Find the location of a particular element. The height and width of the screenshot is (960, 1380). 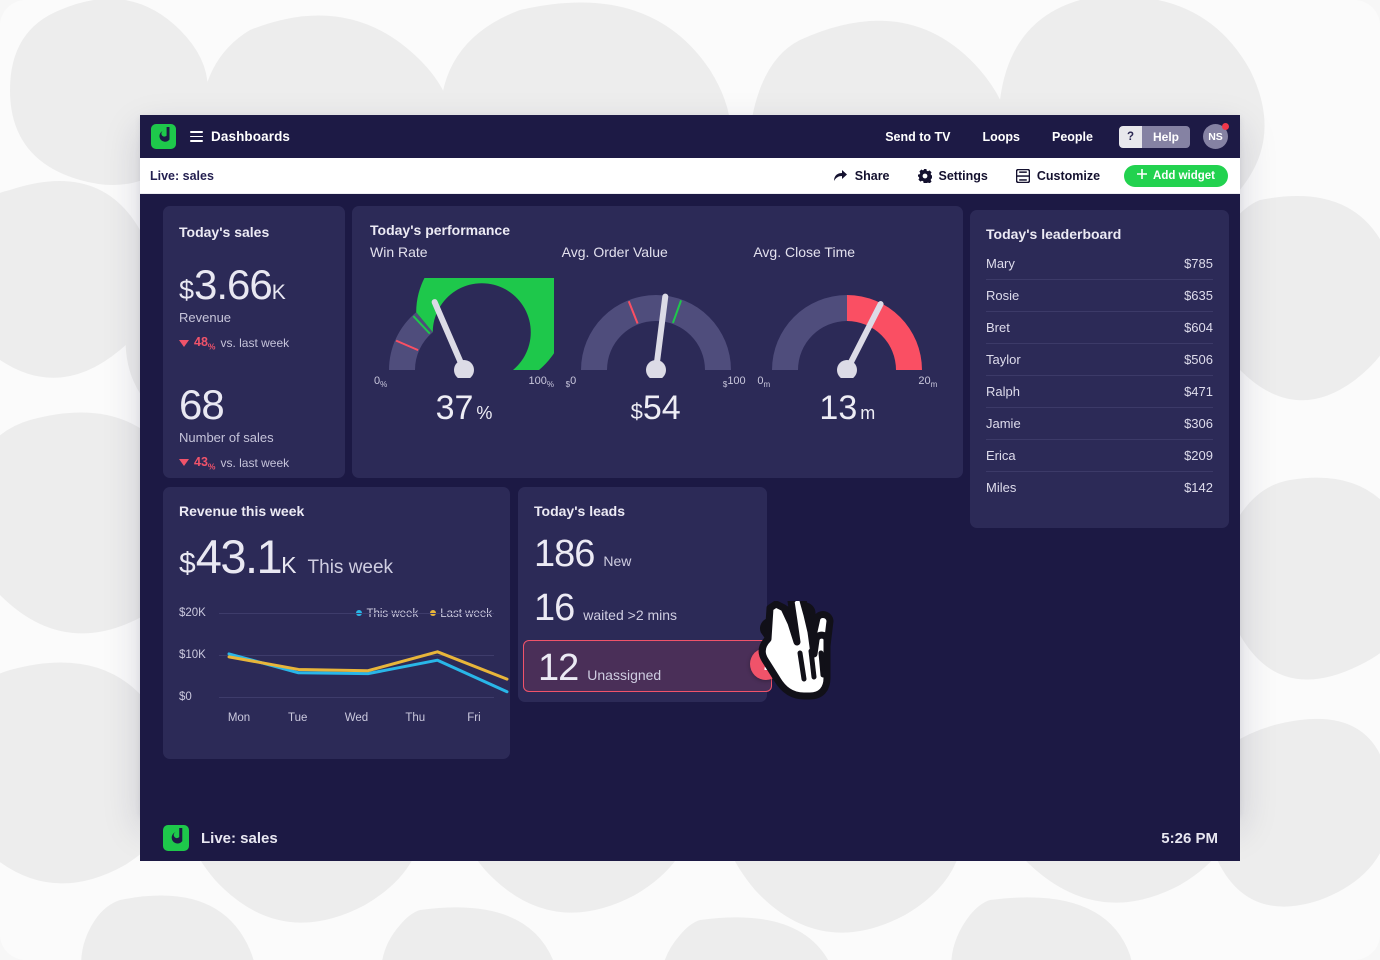

revenue-value: $ 3.66 K is located at coordinates (254, 285).